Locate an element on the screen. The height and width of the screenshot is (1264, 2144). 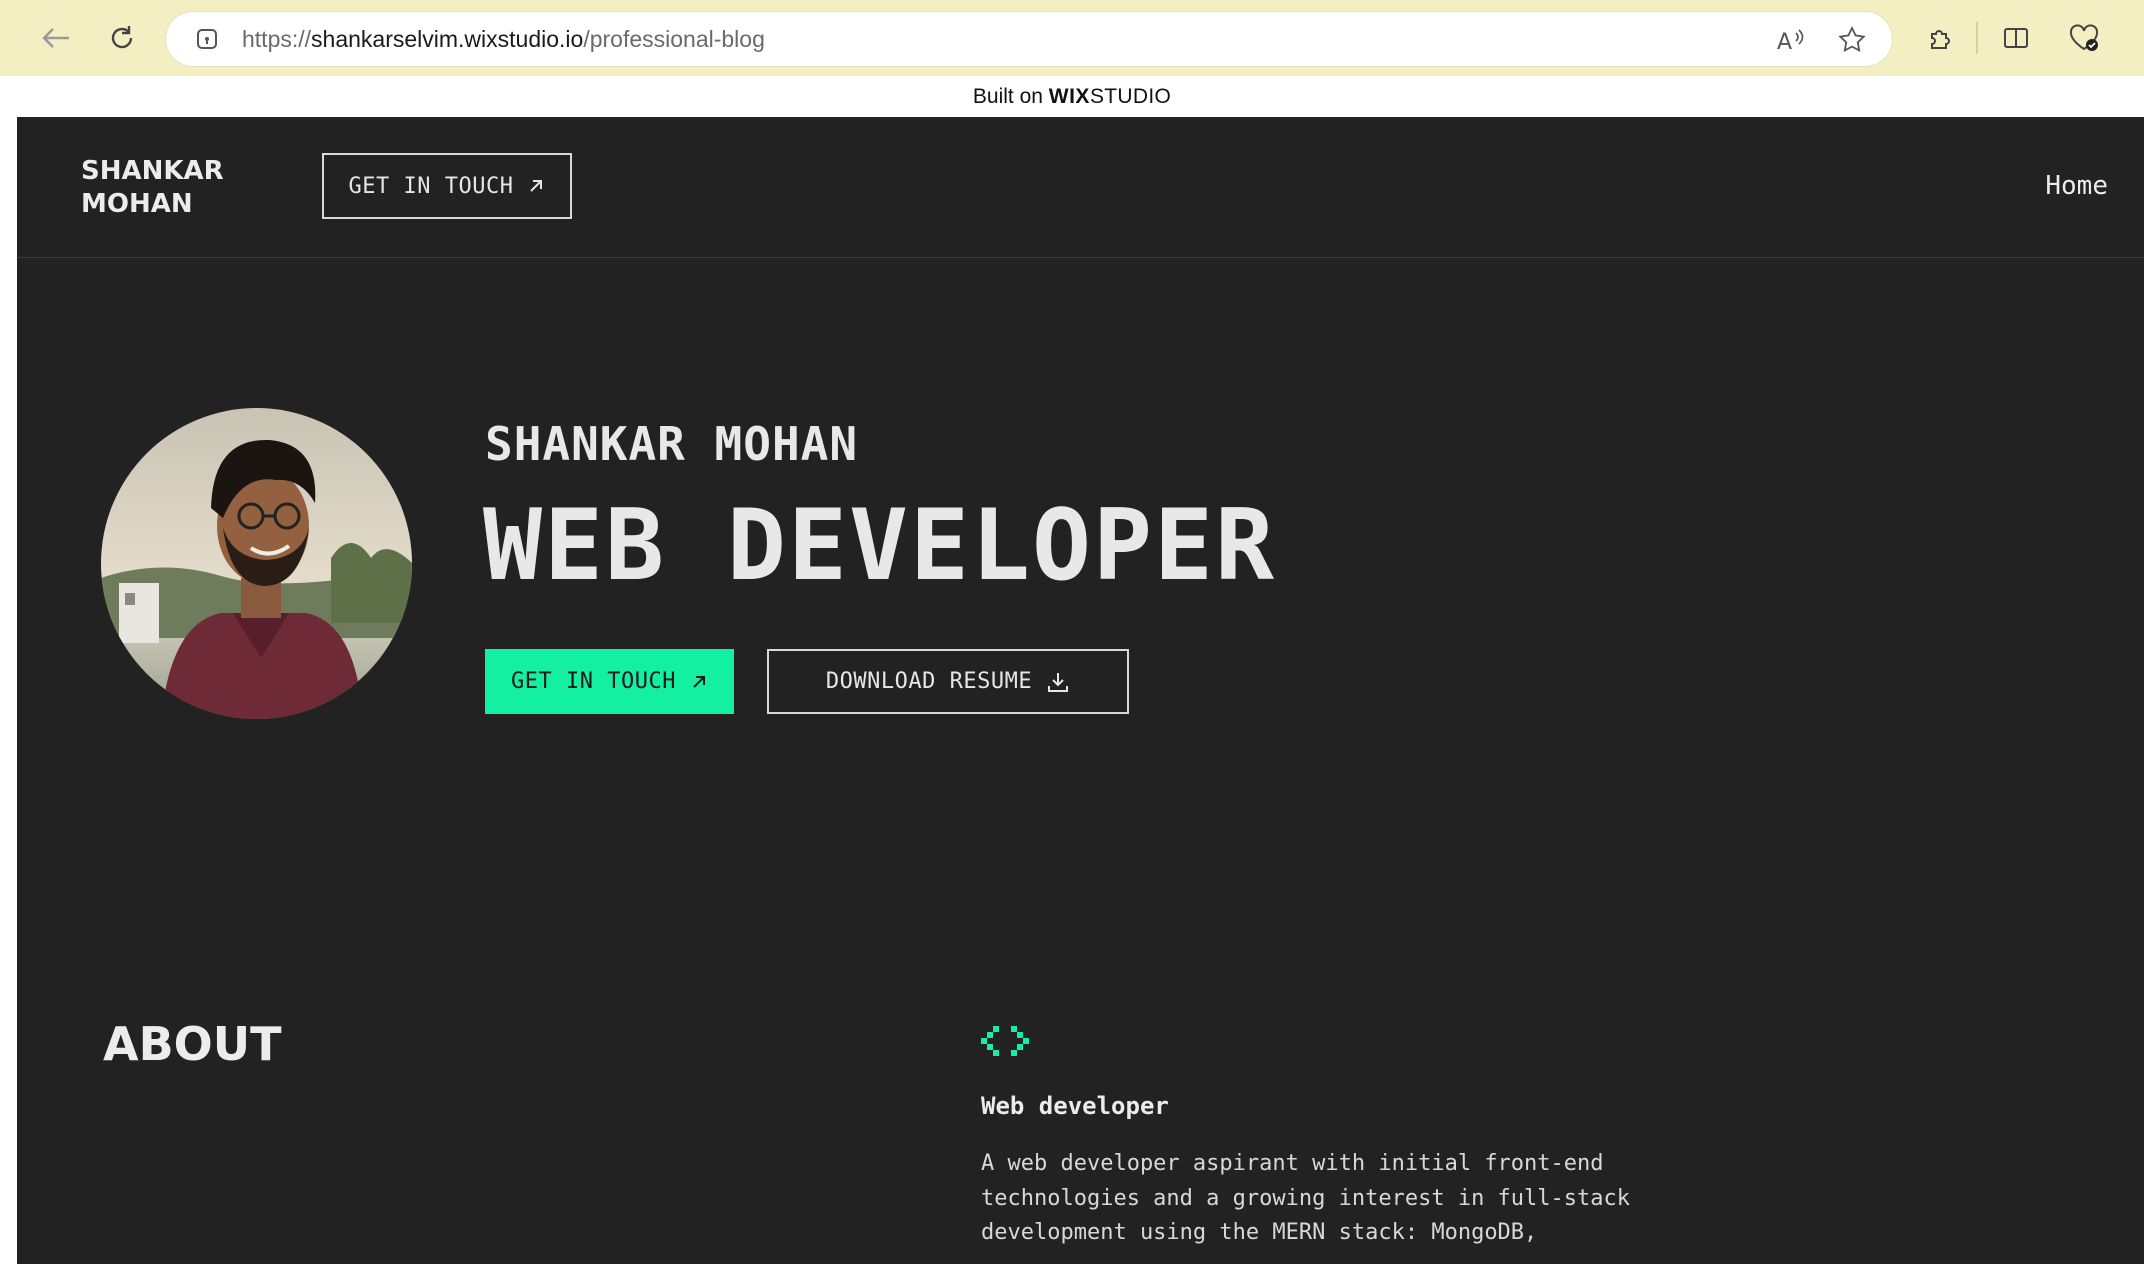
url-host: shankarselvim.wixstudio.io is located at coordinates (447, 39).